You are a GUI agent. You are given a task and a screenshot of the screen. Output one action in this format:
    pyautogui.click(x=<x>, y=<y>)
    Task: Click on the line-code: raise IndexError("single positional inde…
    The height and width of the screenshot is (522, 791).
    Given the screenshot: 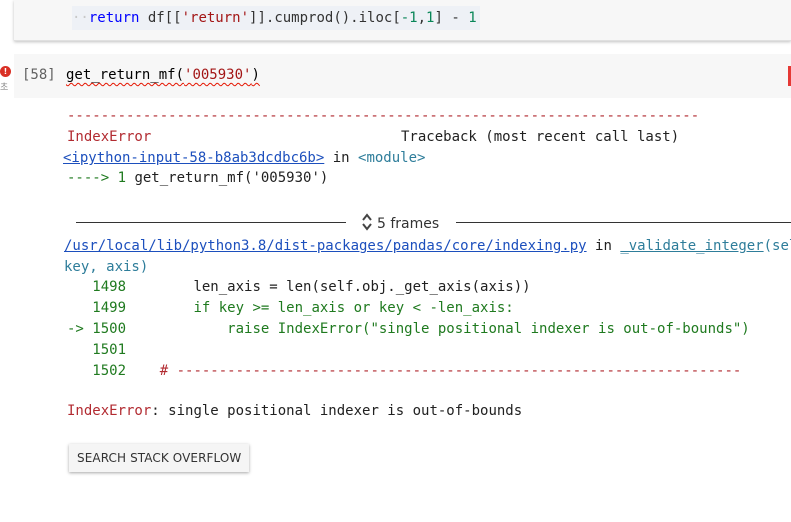 What is the action you would take?
    pyautogui.click(x=438, y=329)
    